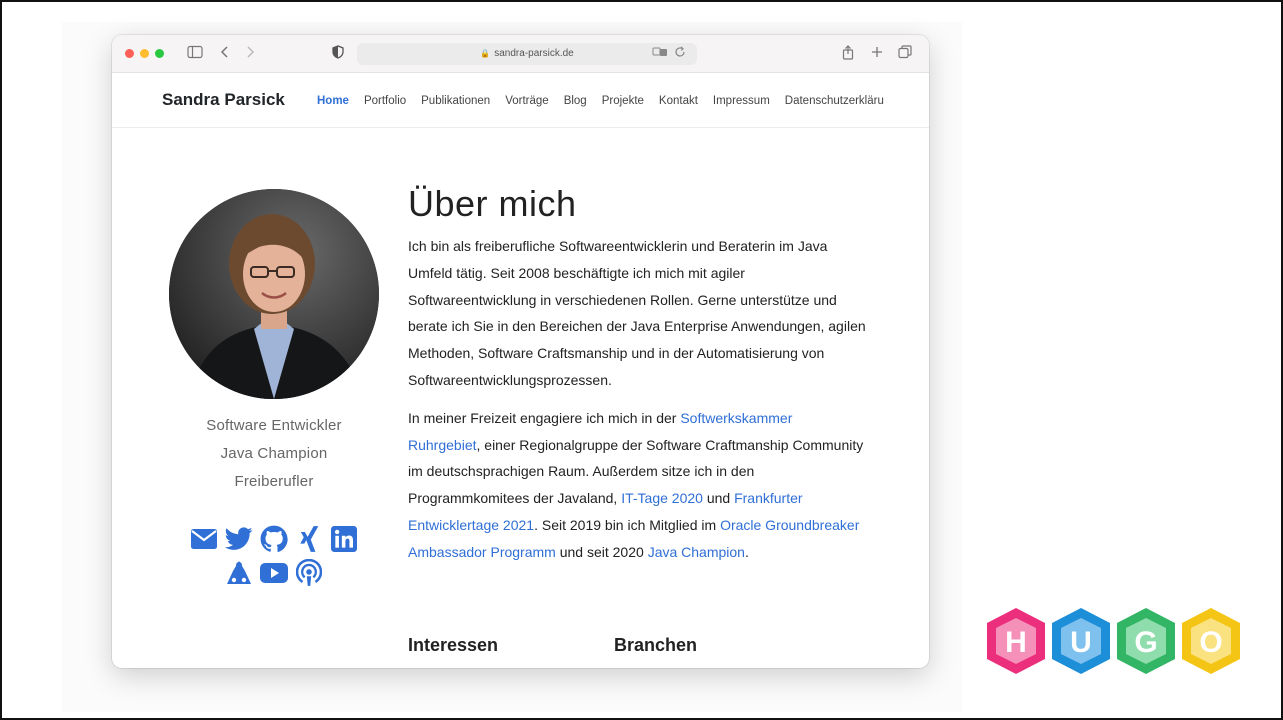 This screenshot has height=720, width=1283. I want to click on address-bar: 🔒 sandra-parsick.de, so click(527, 54).